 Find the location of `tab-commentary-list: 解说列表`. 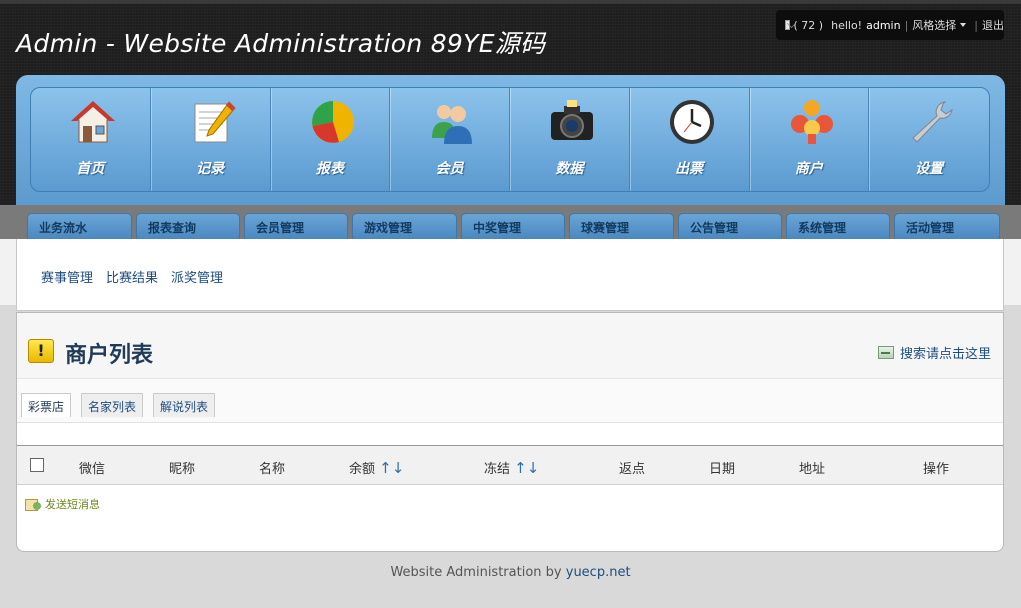

tab-commentary-list: 解说列表 is located at coordinates (184, 405).